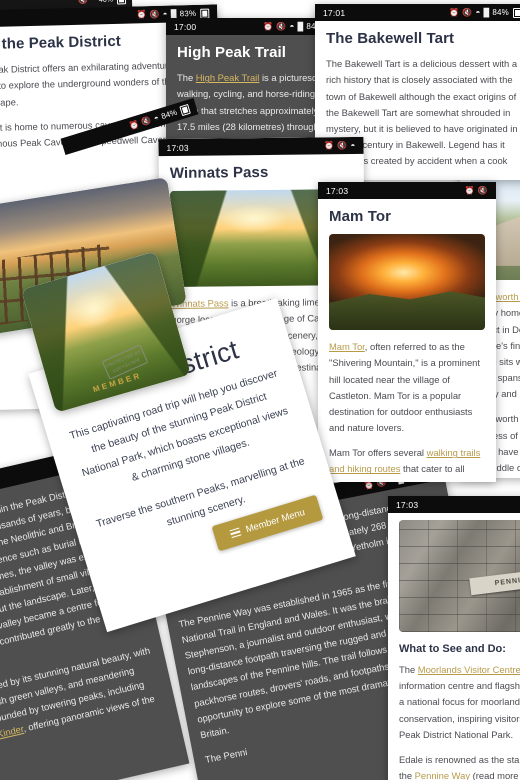 The height and width of the screenshot is (780, 520). Describe the element at coordinates (12, 731) in the screenshot. I see `link-kinder-scout: Kinder` at that location.